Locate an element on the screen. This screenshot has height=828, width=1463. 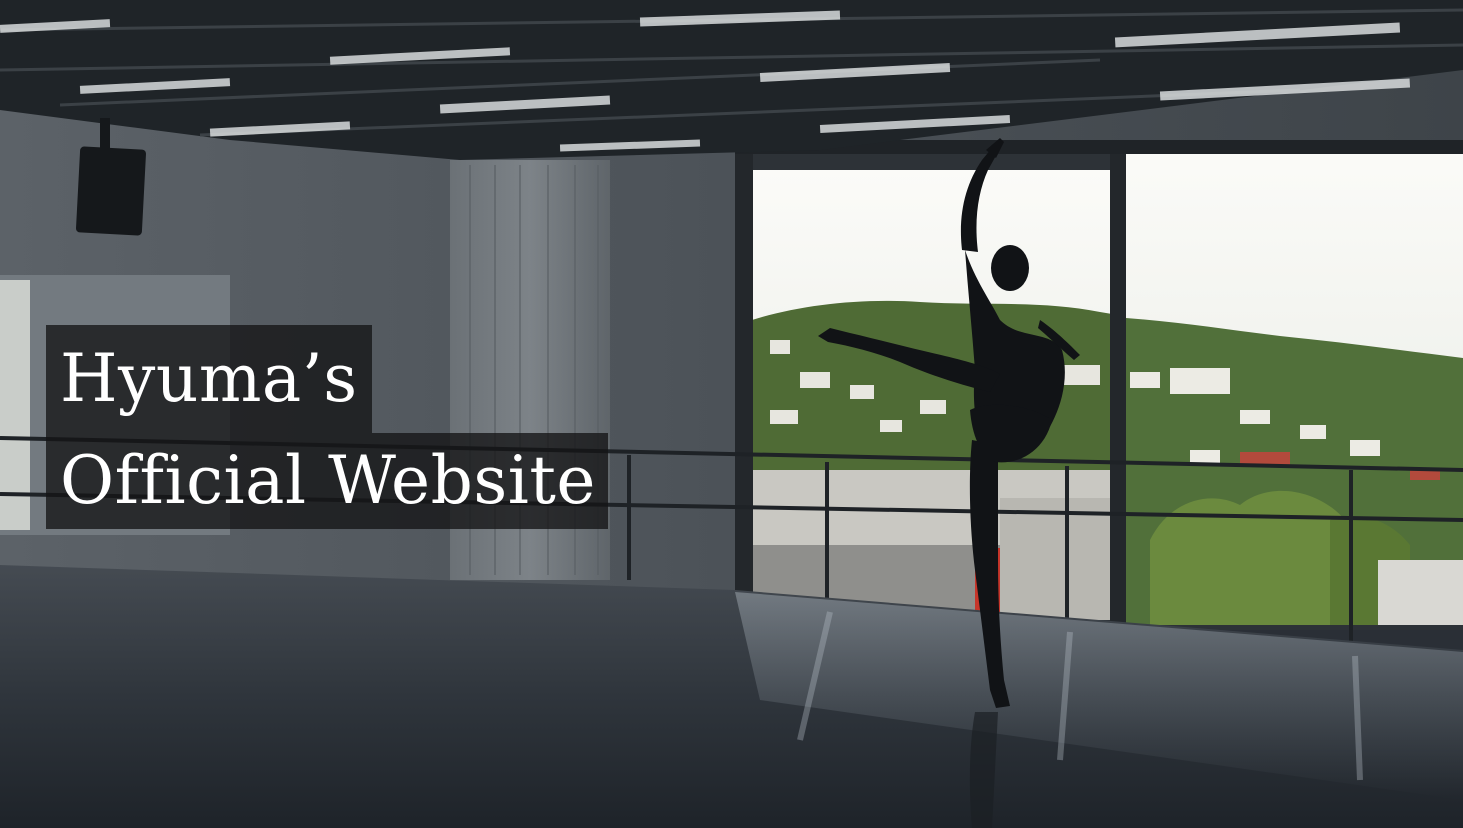
site-title-line-2: Official Website is located at coordinates (327, 481).